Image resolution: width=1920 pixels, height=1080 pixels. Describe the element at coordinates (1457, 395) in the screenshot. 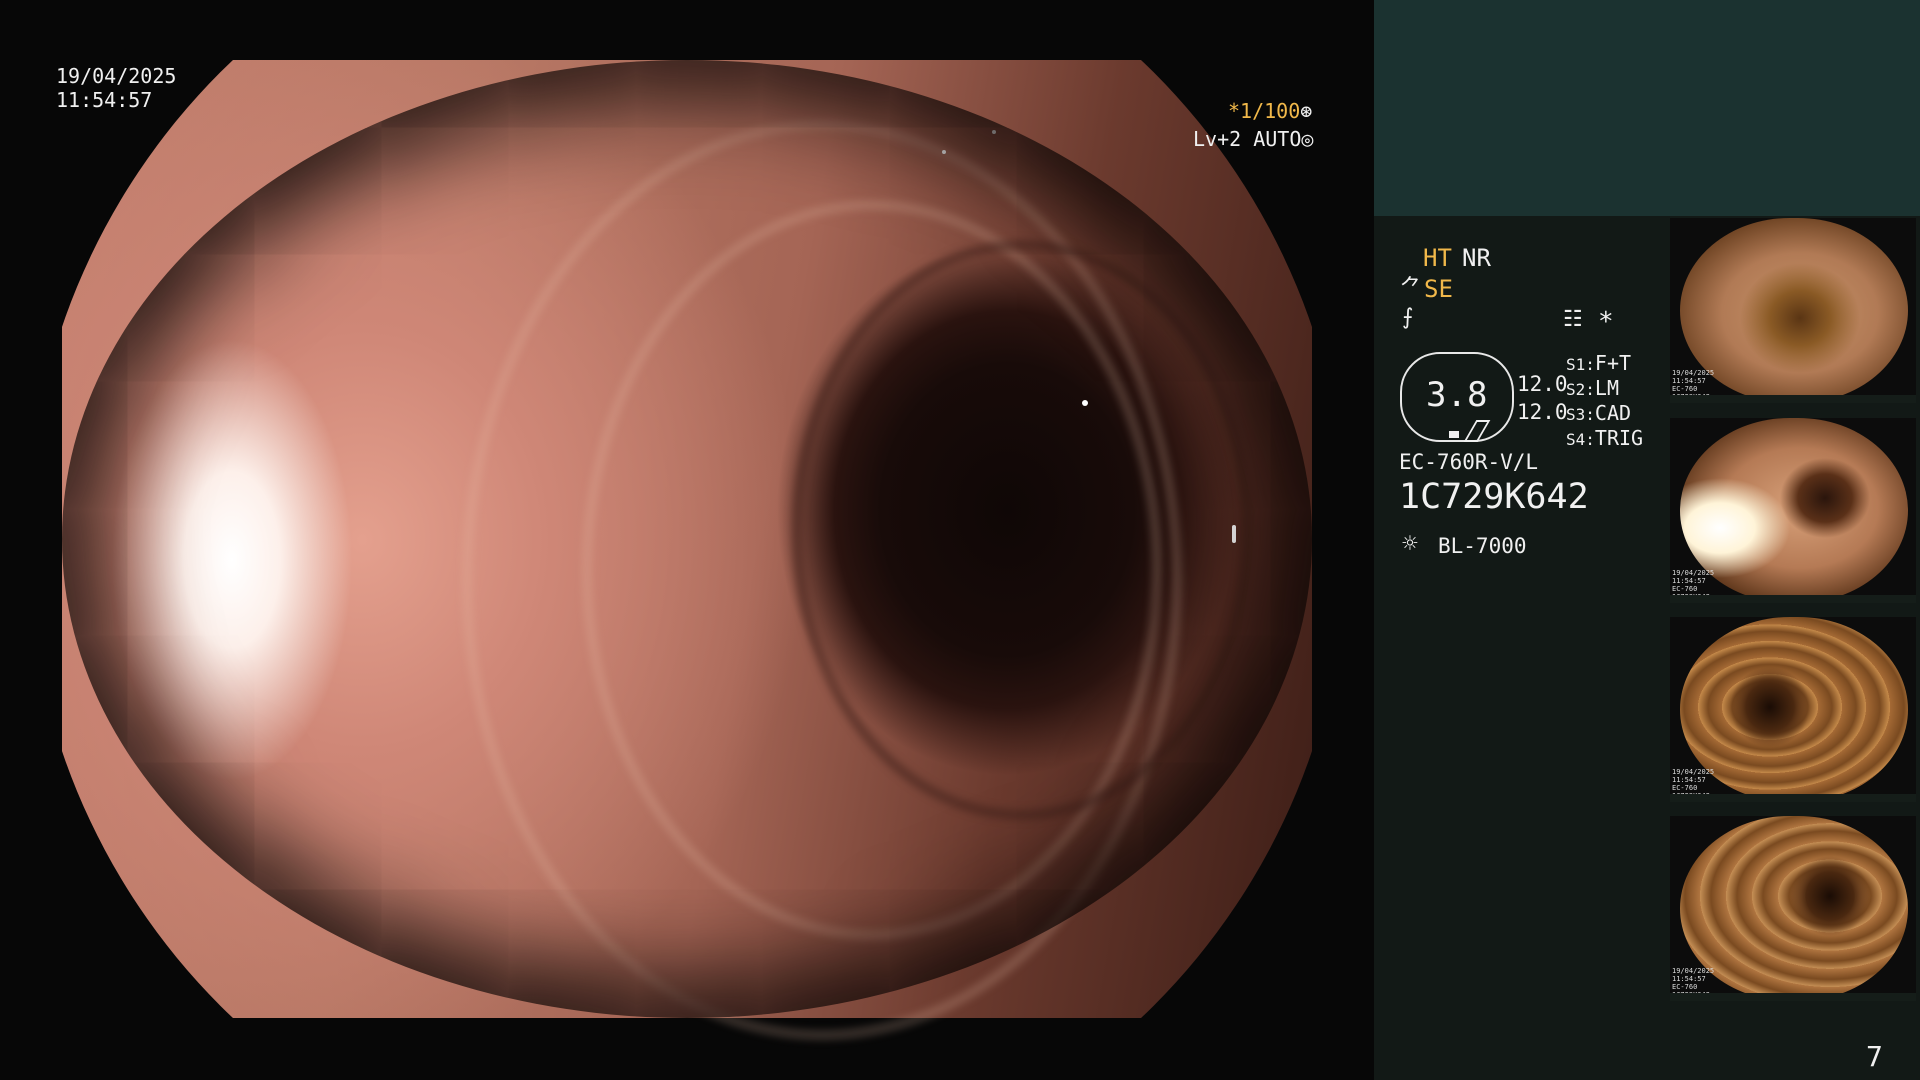

I see `zoom-value: 3.8` at that location.